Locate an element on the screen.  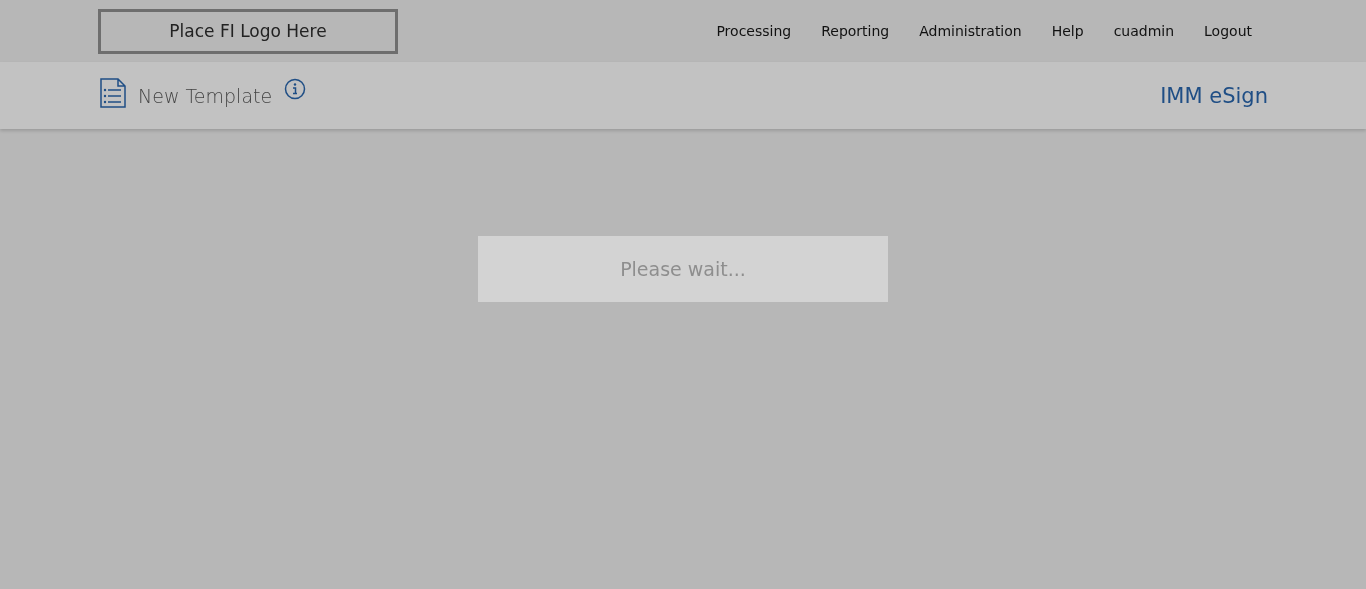
page-title: New Template is located at coordinates (205, 95).